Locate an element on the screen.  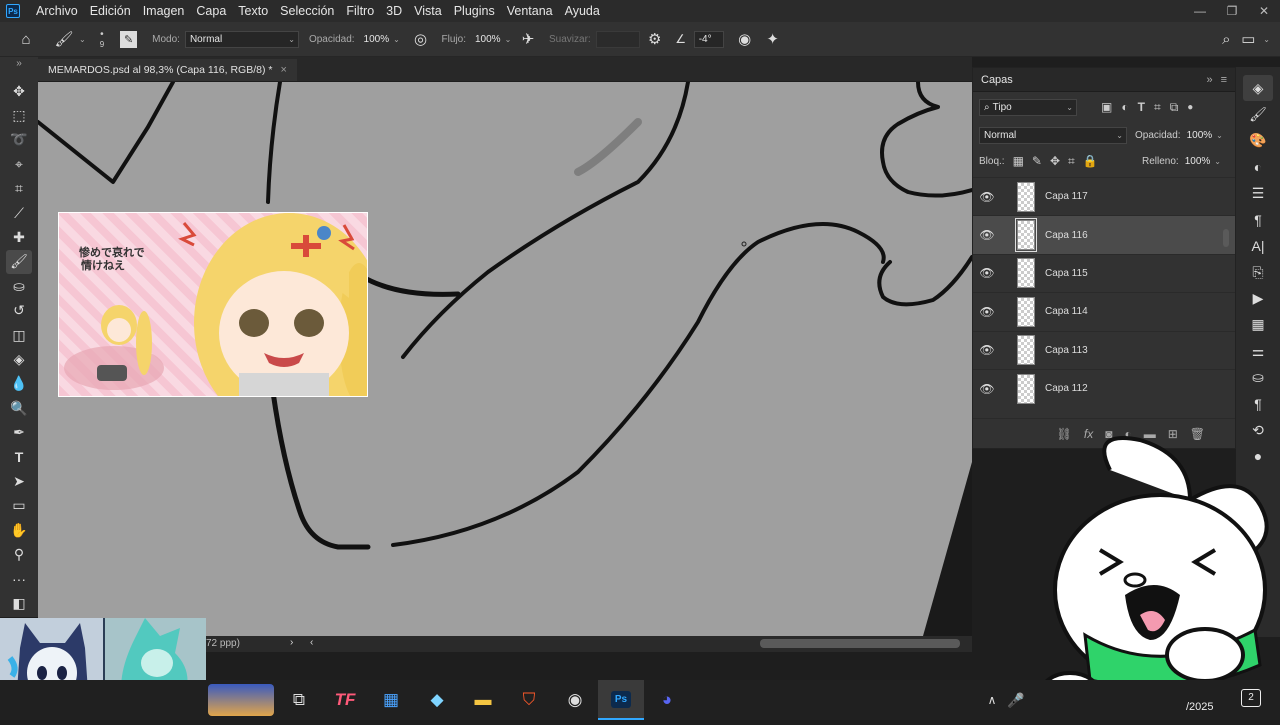
menu-seleccion: Selección is located at coordinates (307, 11).